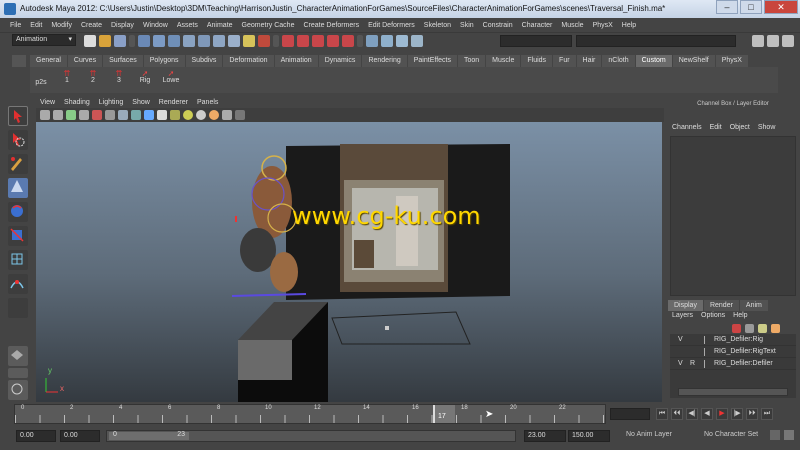 The height and width of the screenshot is (450, 800). Describe the element at coordinates (93, 77) in the screenshot. I see `shelf-button-2: ⇈ 2` at that location.